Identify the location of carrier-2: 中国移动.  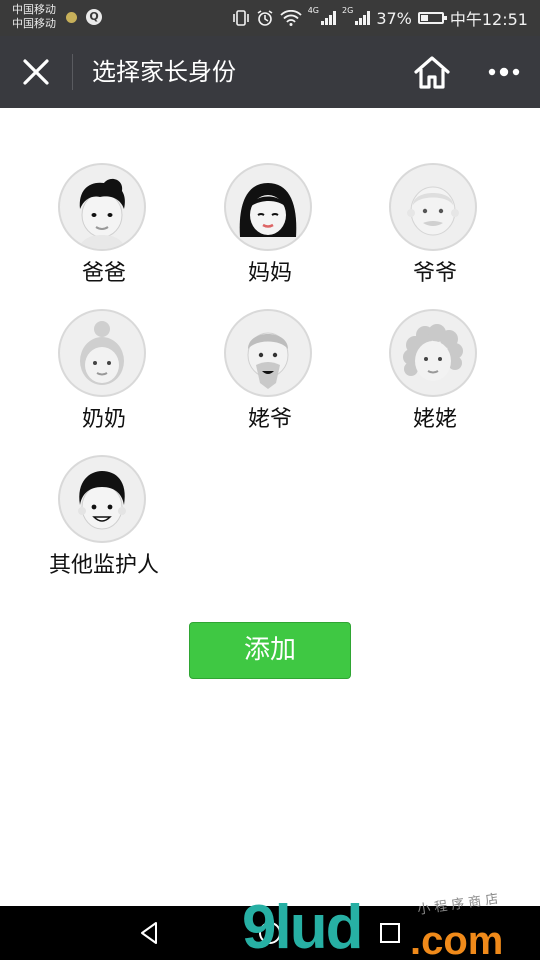
(34, 23).